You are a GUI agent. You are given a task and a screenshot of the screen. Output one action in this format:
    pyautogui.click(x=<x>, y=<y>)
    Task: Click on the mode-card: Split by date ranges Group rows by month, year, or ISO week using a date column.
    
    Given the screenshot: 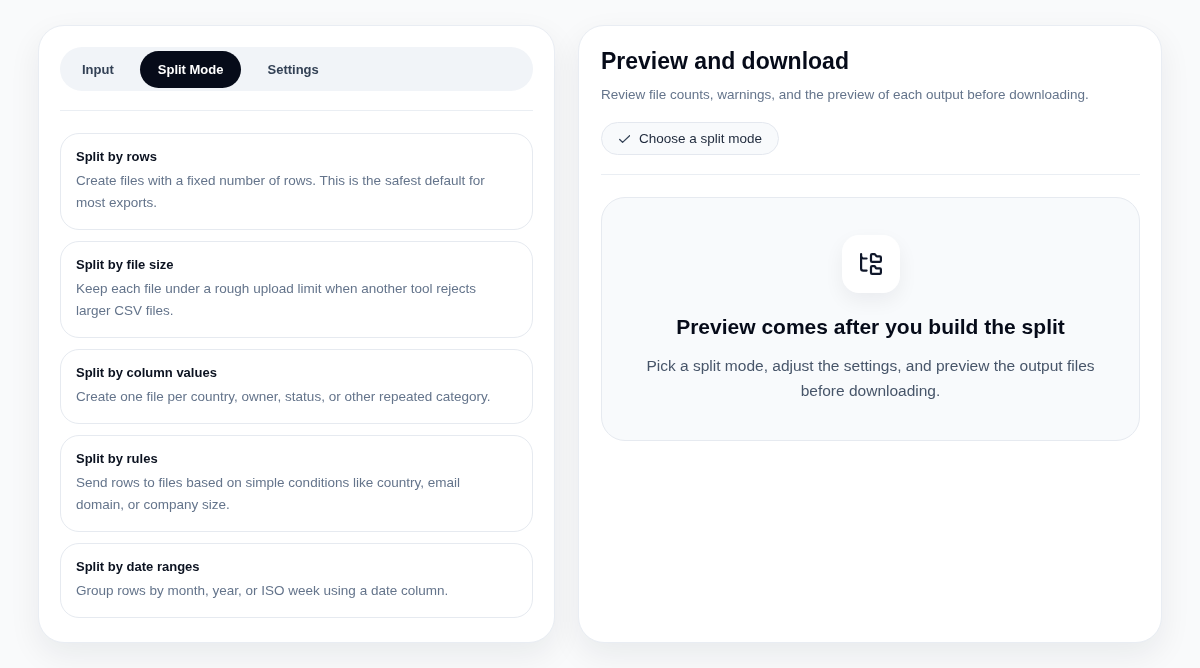 What is the action you would take?
    pyautogui.click(x=296, y=580)
    